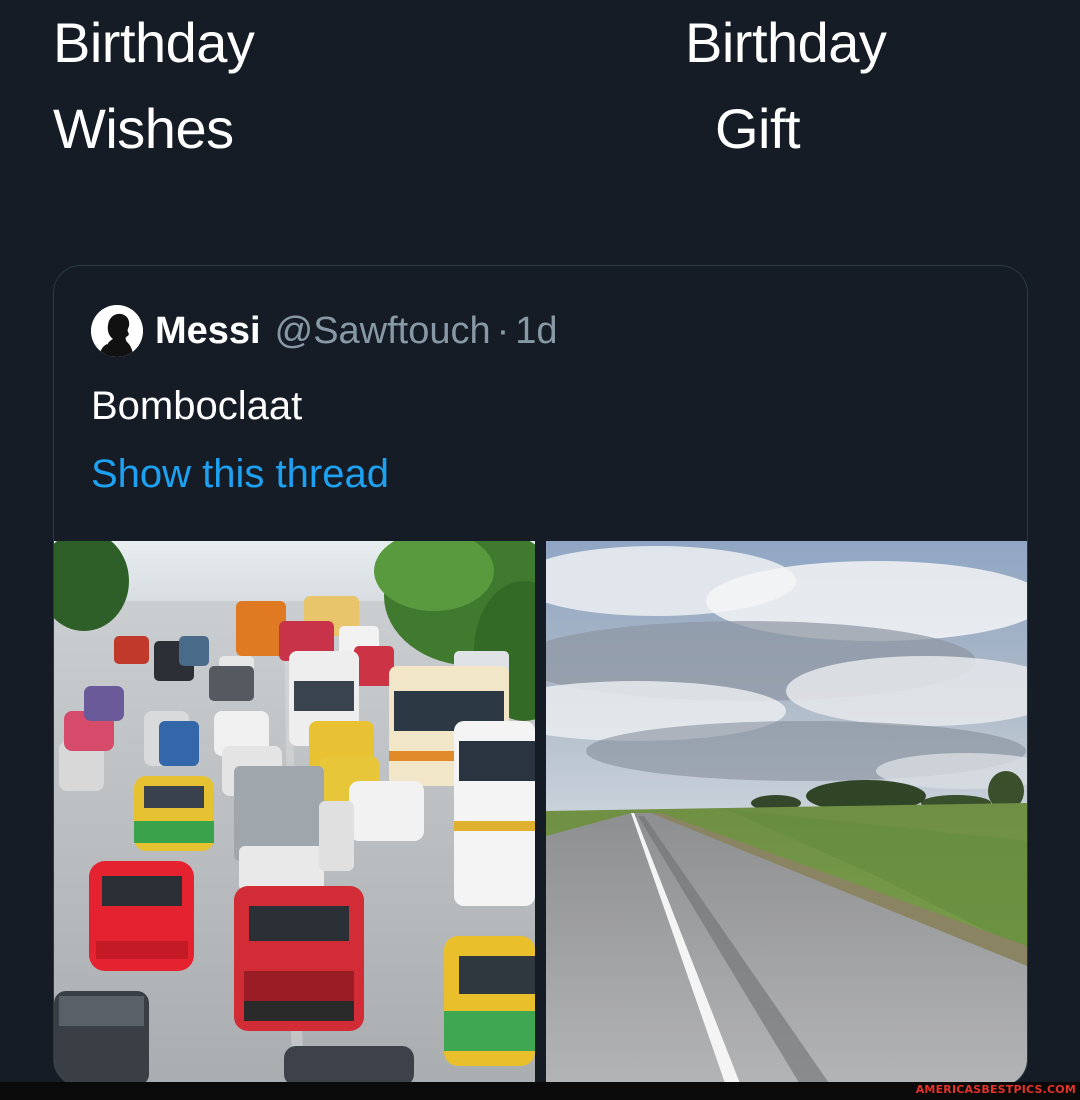  I want to click on tweet-timestamp: 1d, so click(536, 331).